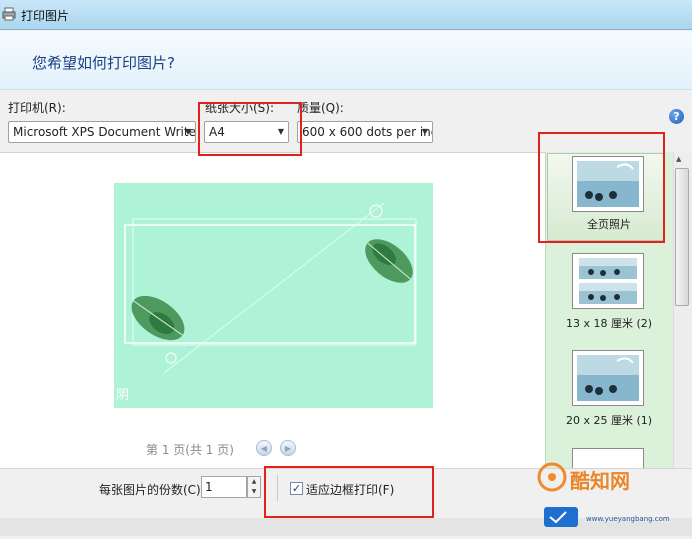  Describe the element at coordinates (254, 487) in the screenshot. I see `copies-stepper: ▲ ▼` at that location.